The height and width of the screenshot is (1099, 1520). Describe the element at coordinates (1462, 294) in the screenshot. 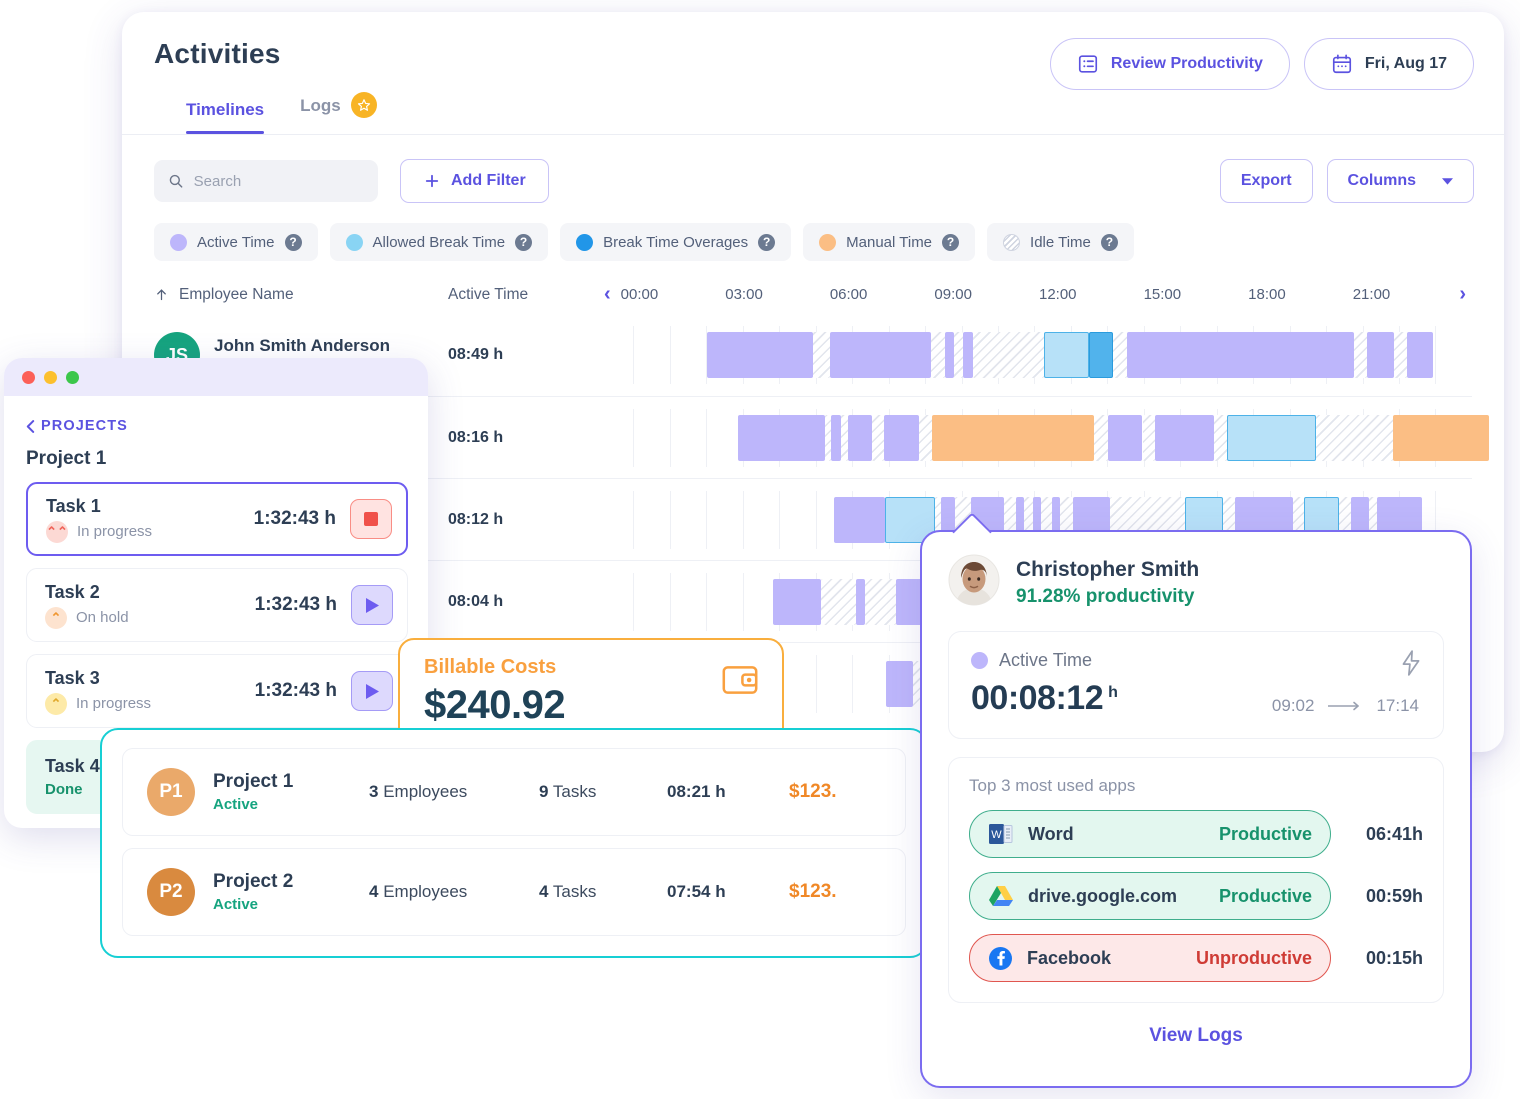

I see `axis-next-button: ›` at that location.